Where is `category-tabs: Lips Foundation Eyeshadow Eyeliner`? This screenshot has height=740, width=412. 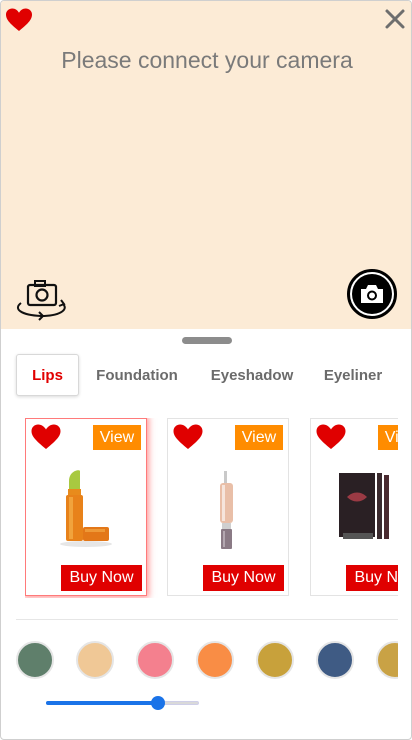 category-tabs: Lips Foundation Eyeshadow Eyeliner is located at coordinates (207, 375).